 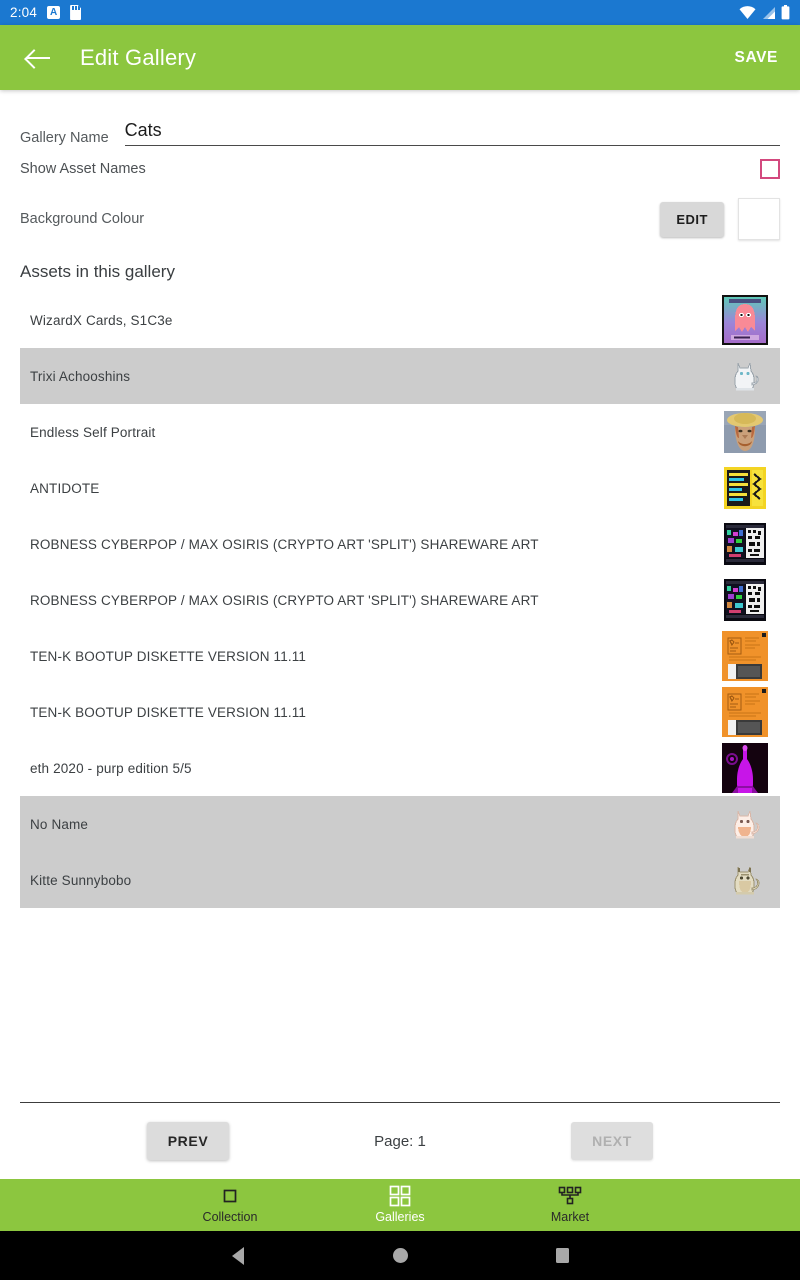 What do you see at coordinates (400, 488) in the screenshot?
I see `asset-row: ANTIDOTE` at bounding box center [400, 488].